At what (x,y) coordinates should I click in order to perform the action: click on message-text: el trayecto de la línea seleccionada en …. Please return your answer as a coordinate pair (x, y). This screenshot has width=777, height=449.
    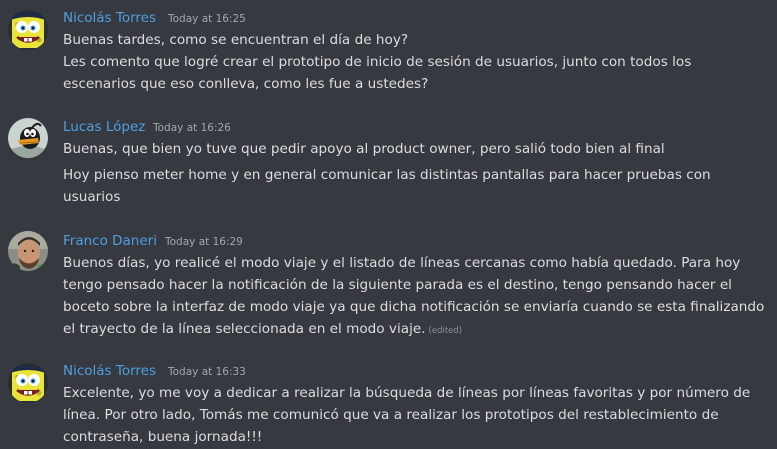
    Looking at the image, I should click on (262, 330).